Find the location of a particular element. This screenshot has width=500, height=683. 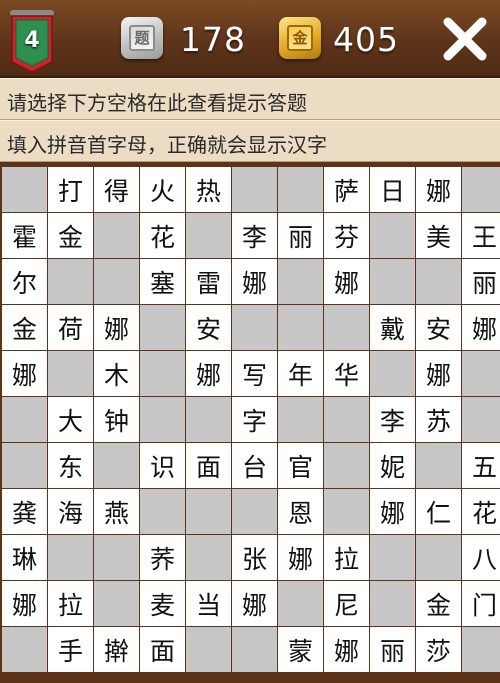

grid-cell-filled: 仁 is located at coordinates (438, 511).